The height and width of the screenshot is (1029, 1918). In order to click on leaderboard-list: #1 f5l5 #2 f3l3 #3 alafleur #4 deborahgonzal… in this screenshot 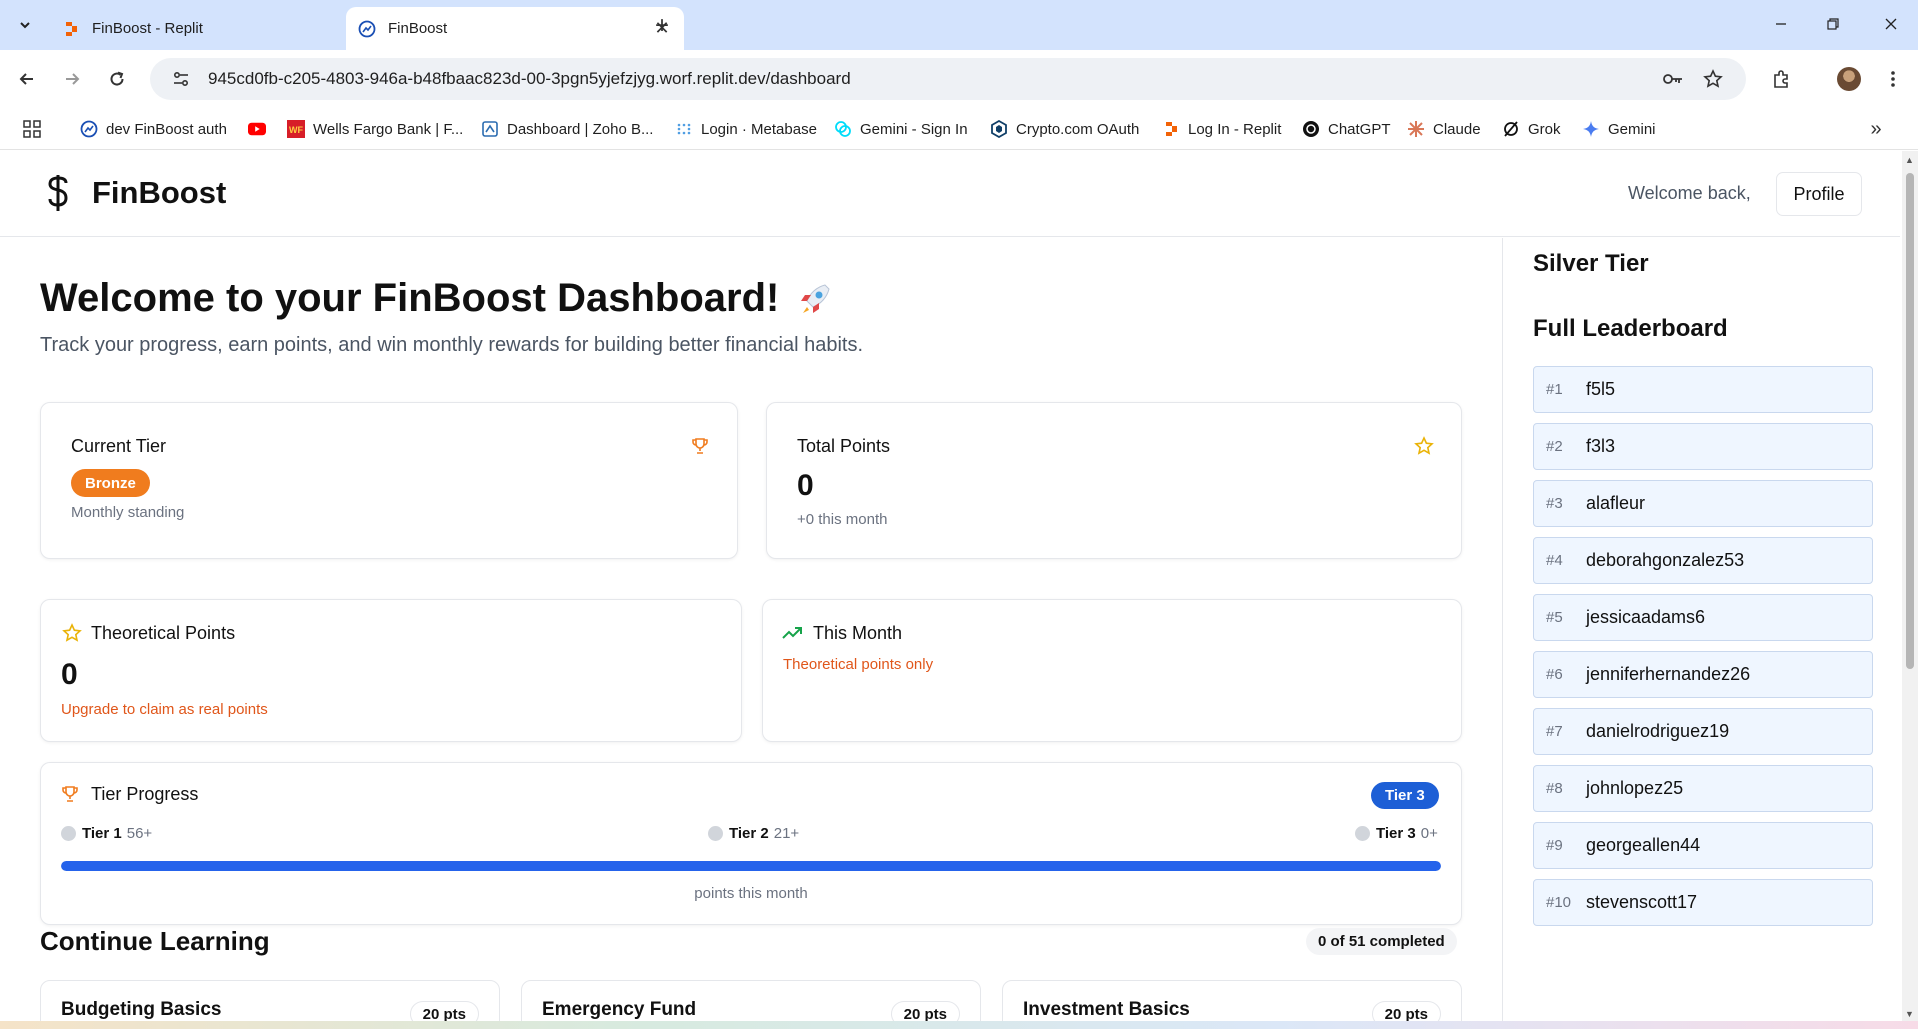, I will do `click(1703, 651)`.